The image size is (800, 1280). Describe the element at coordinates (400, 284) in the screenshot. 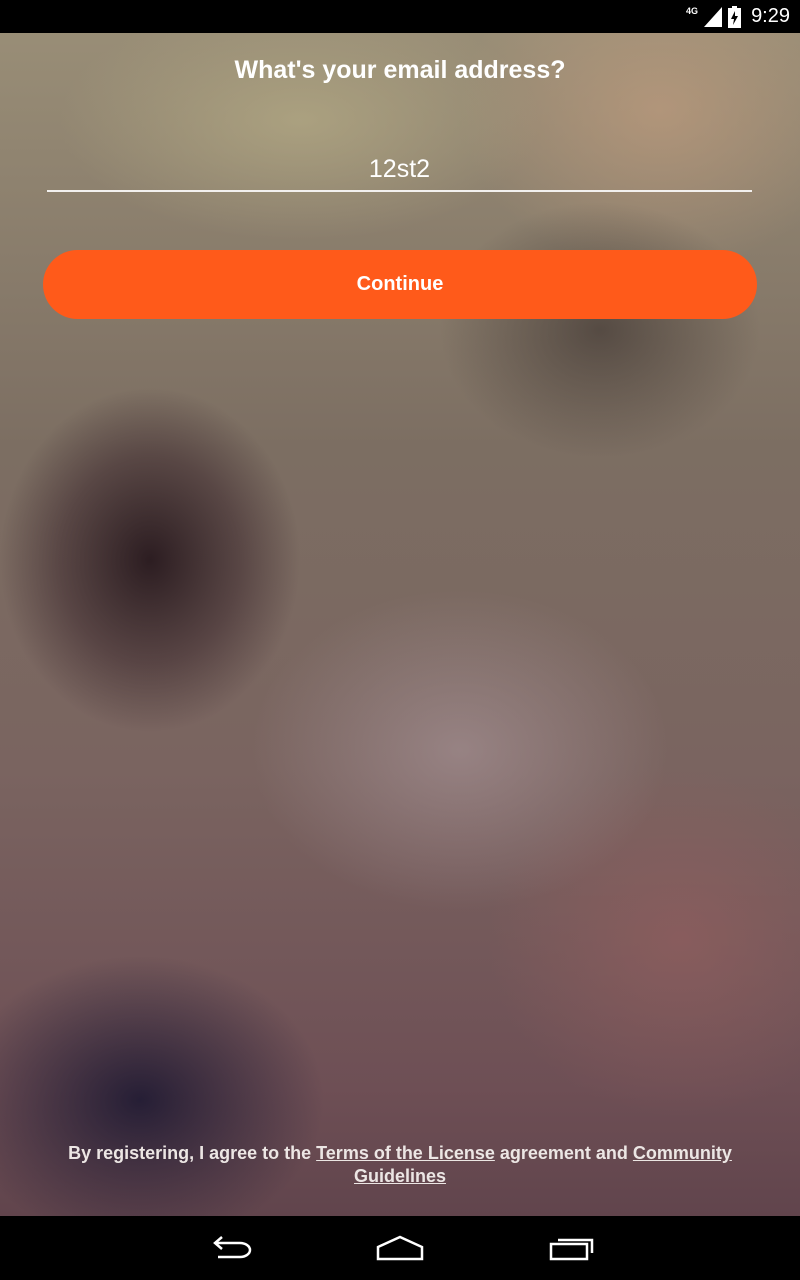

I see `continue-button: Continue` at that location.